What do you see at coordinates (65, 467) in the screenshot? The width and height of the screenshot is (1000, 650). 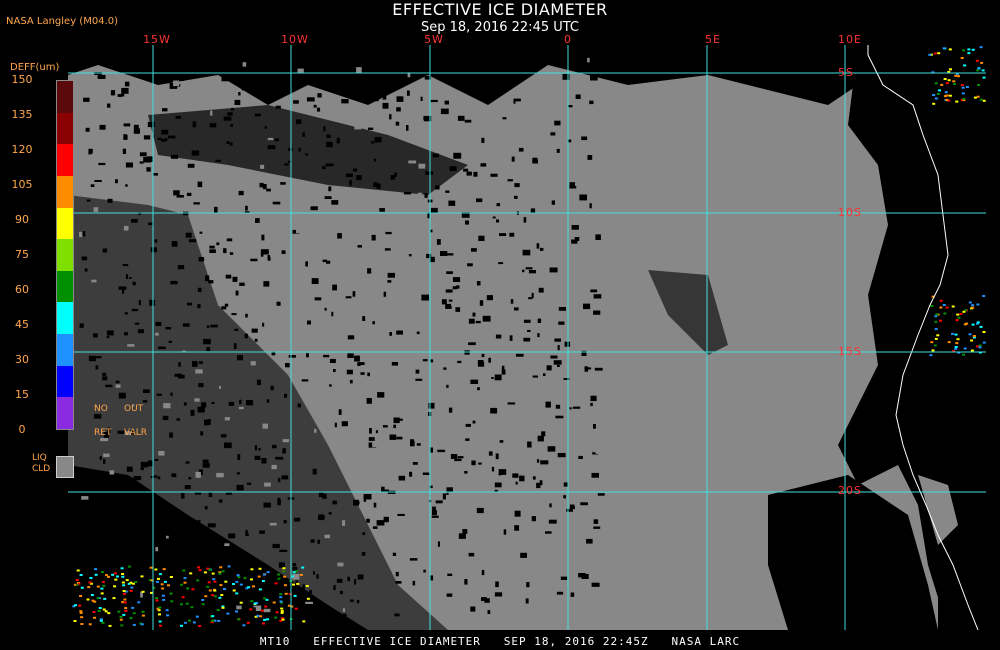 I see `liquid-cloud-swatch` at bounding box center [65, 467].